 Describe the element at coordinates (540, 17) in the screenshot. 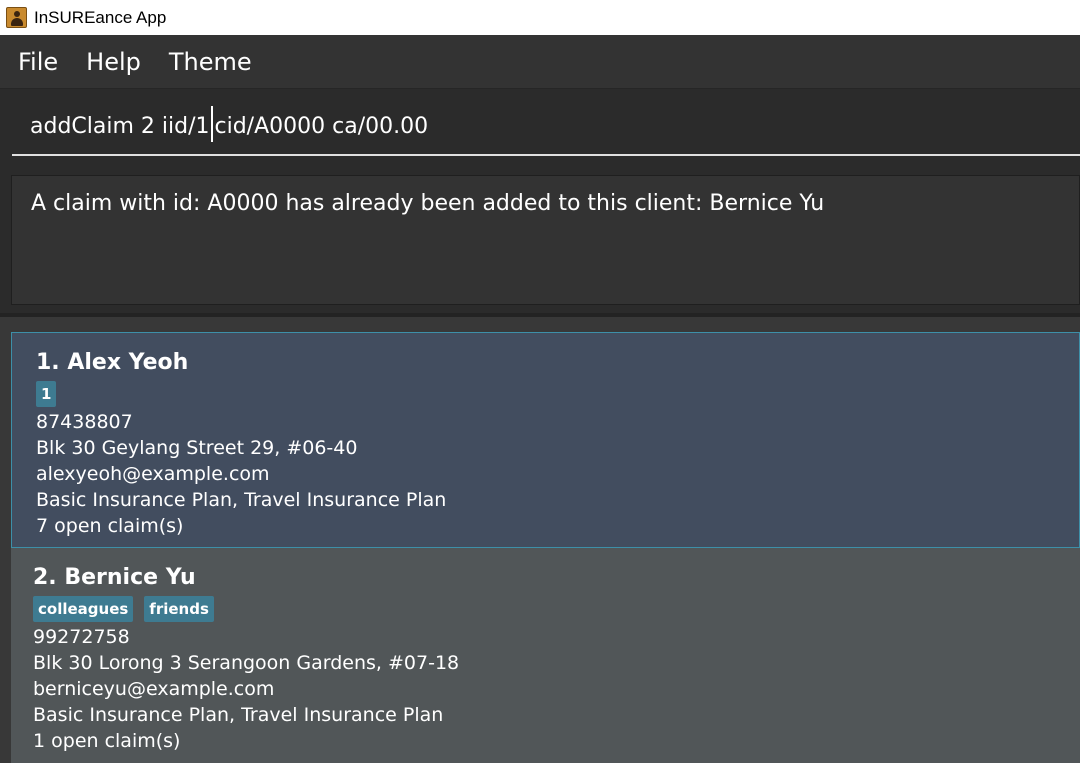

I see `title-bar: InSUREance App` at that location.